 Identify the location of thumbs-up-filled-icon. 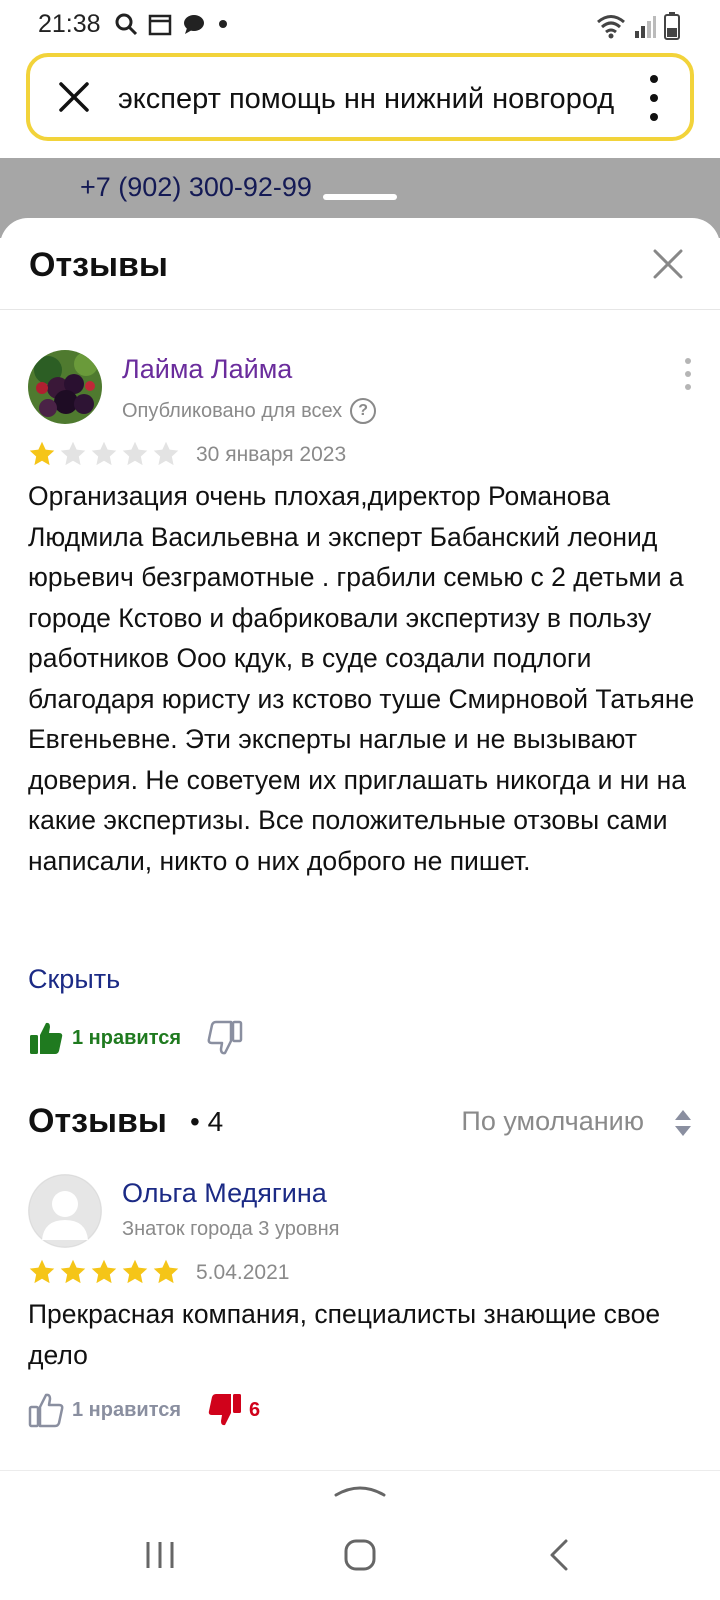
(46, 1038).